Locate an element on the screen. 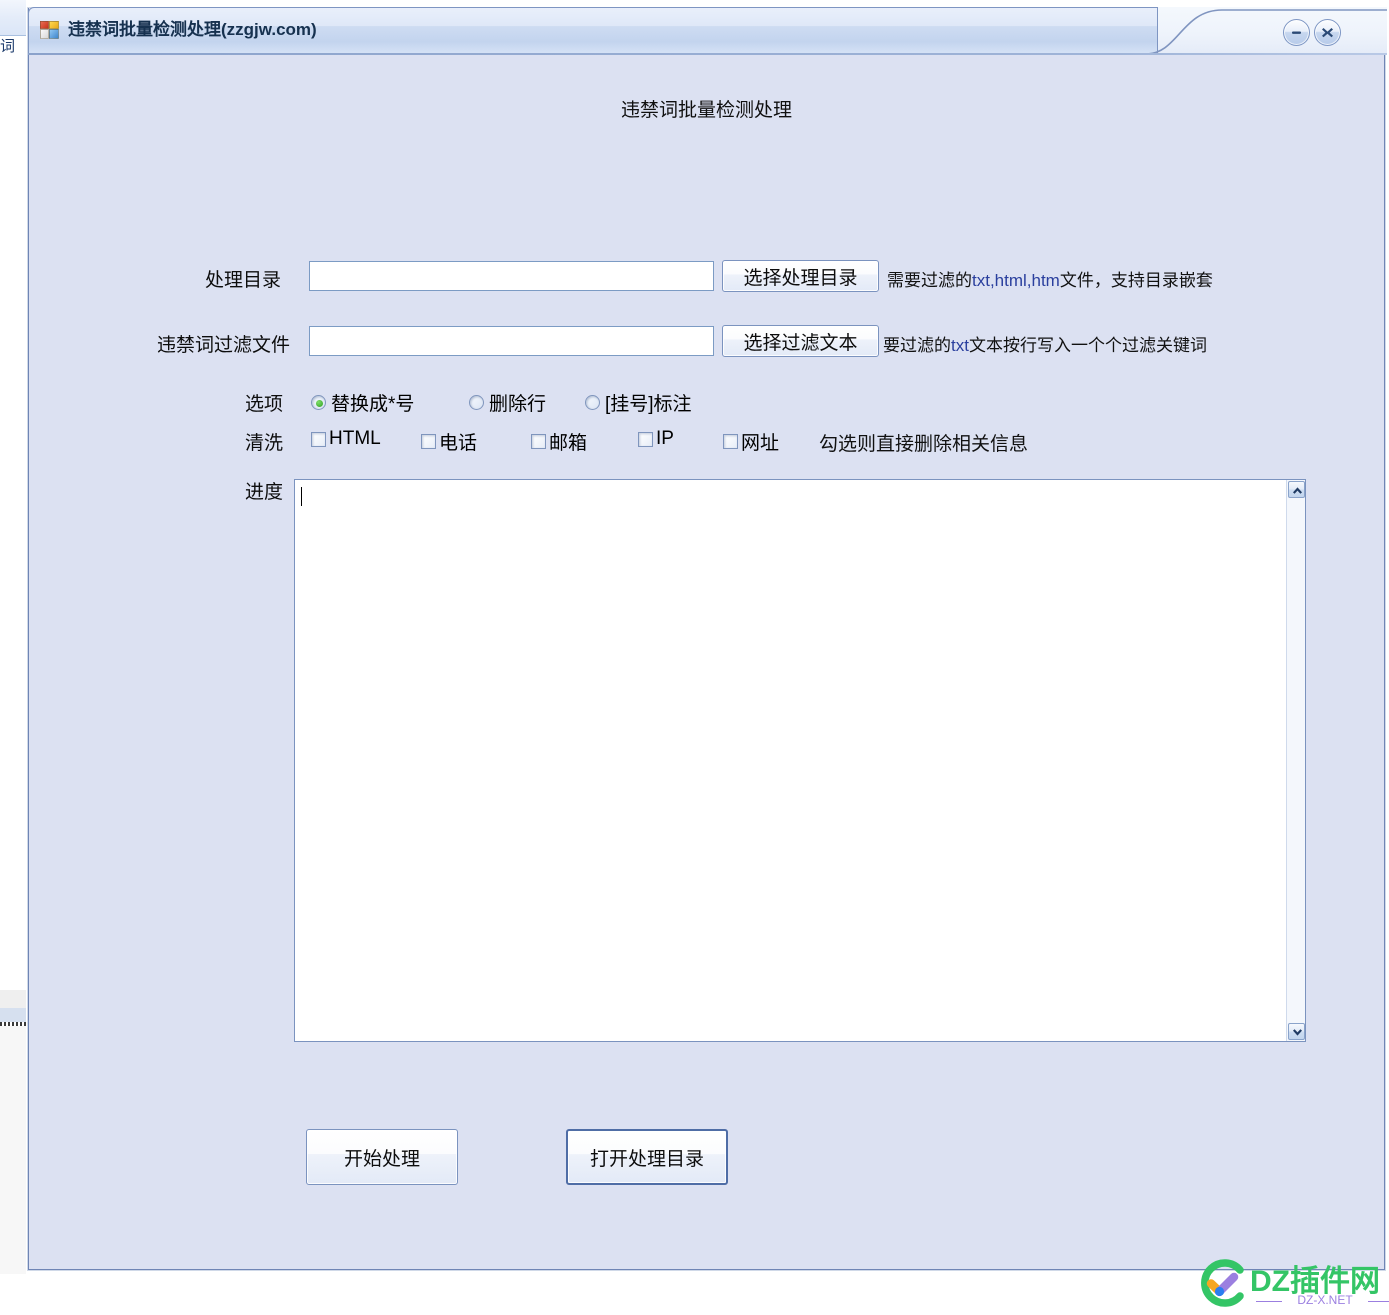  open-output-dir-button: 打开处理目录 is located at coordinates (647, 1157).